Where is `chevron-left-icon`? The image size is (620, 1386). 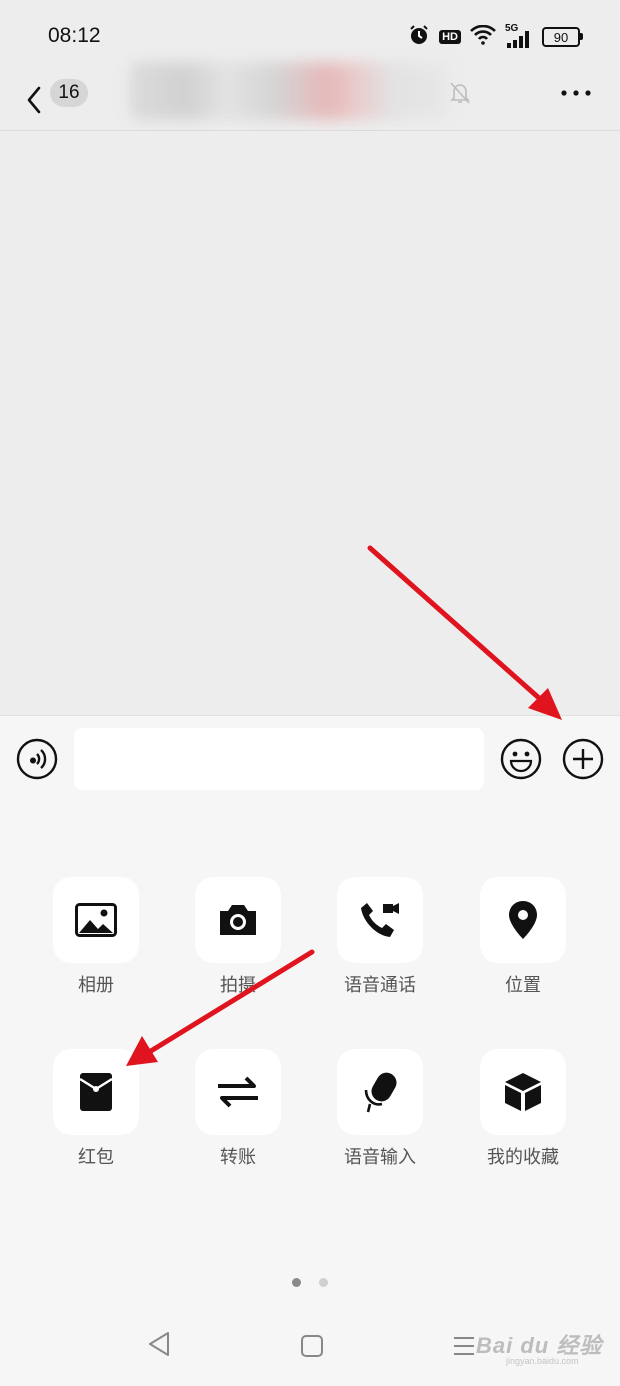 chevron-left-icon is located at coordinates (34, 100).